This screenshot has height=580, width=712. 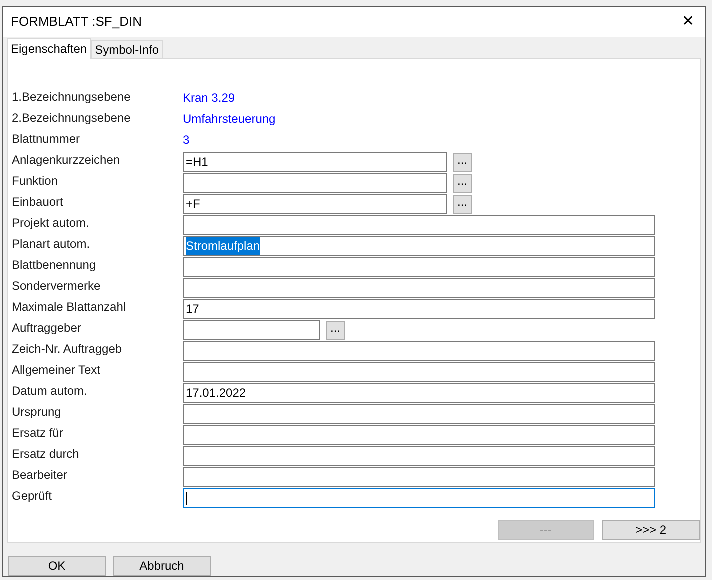 I want to click on dialog-button: Abbruch, so click(x=162, y=566).